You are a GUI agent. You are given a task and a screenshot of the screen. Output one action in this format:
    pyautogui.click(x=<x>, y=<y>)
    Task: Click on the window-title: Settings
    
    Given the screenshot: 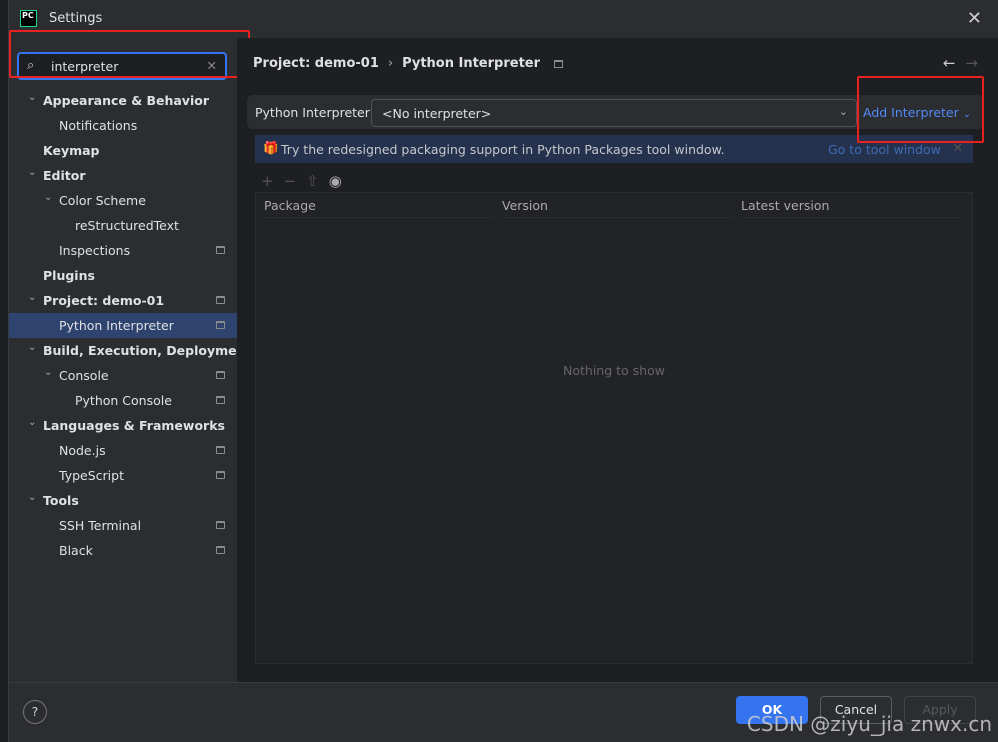 What is the action you would take?
    pyautogui.click(x=76, y=18)
    